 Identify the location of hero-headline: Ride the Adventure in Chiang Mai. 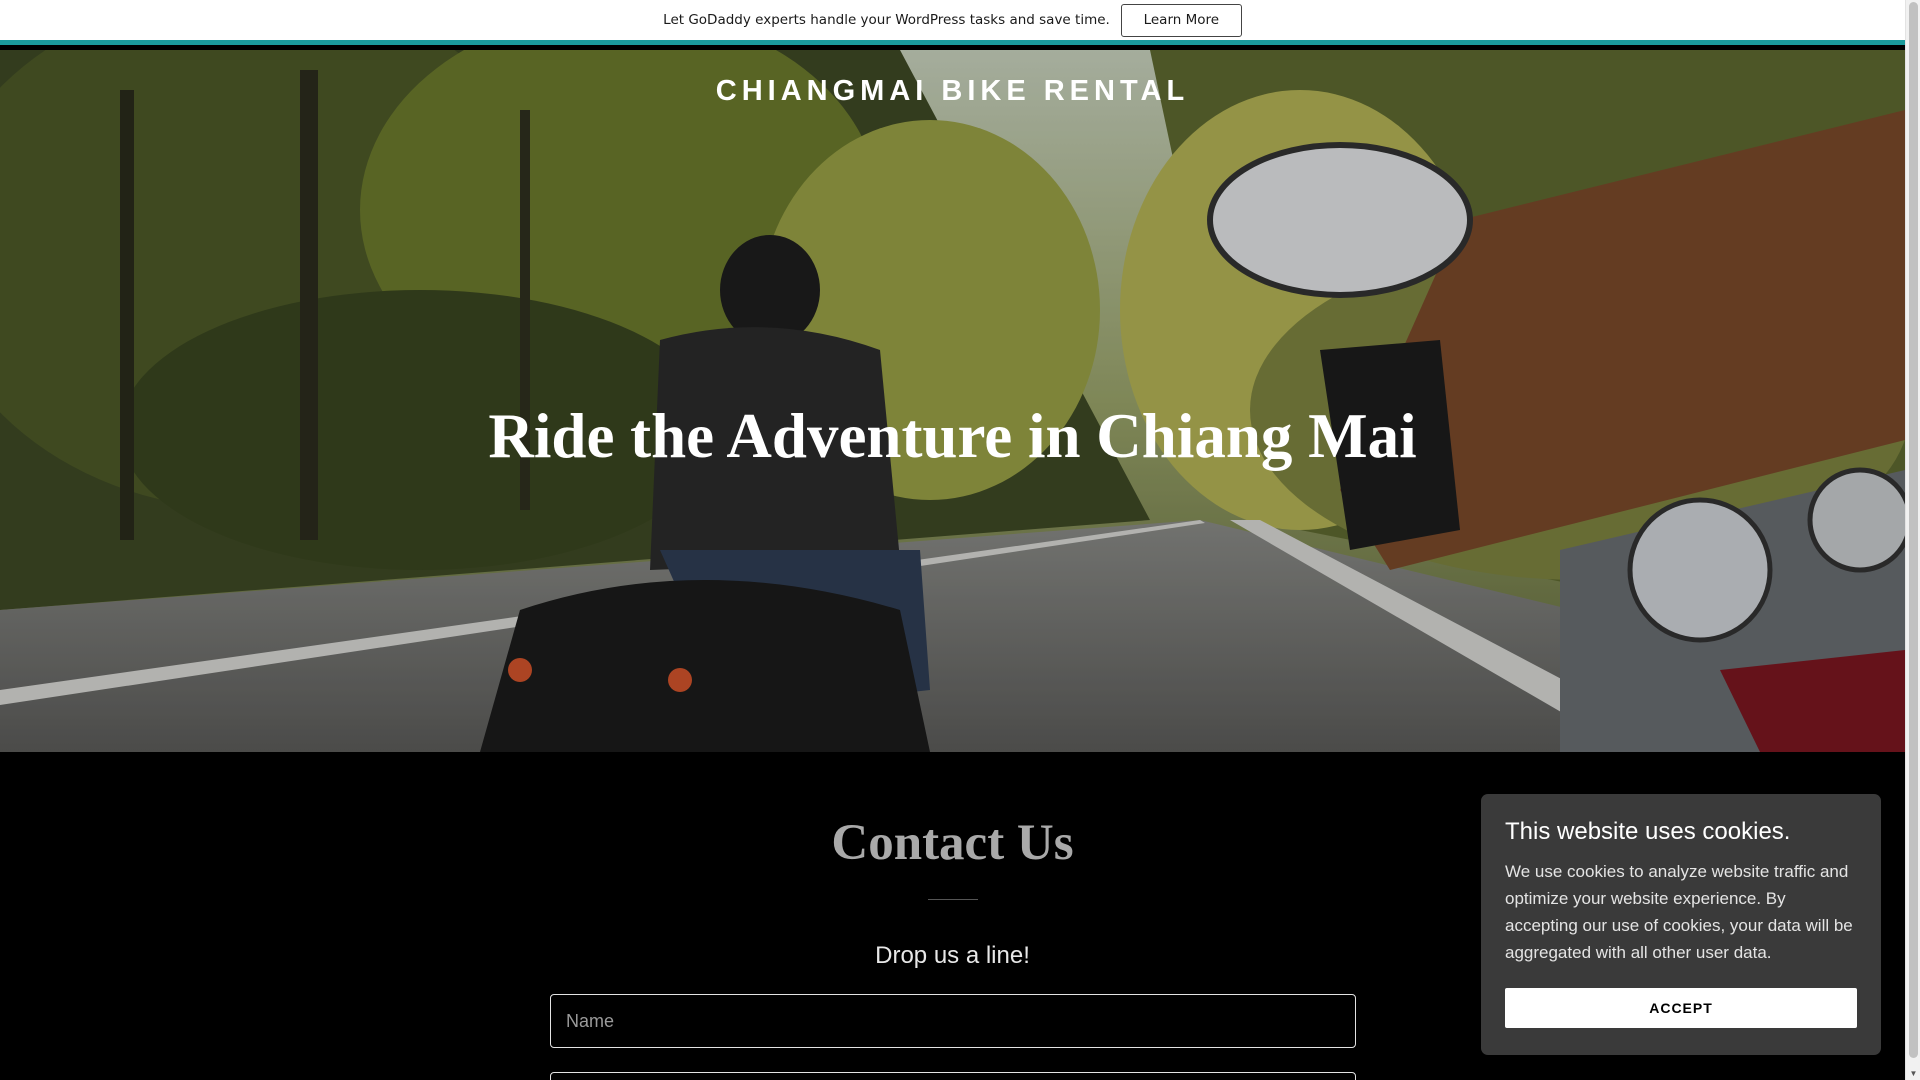
(952, 436).